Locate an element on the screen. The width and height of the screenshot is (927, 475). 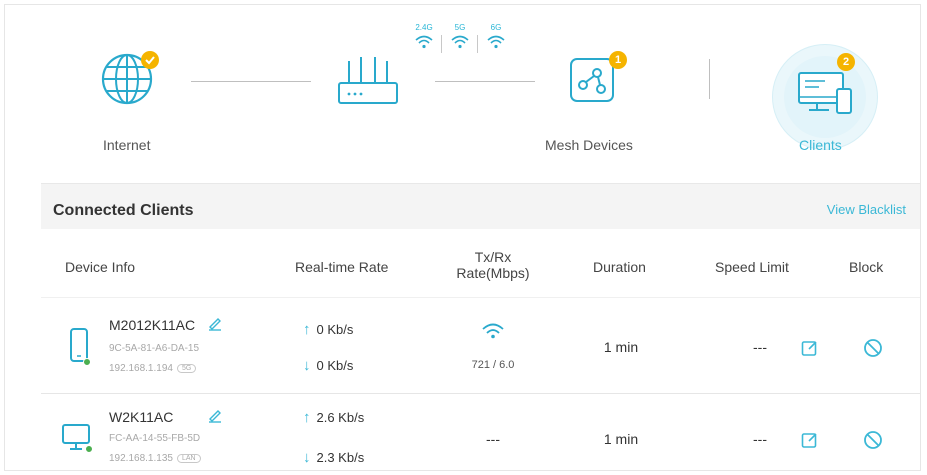
download-value: 2.3 Kb/s is located at coordinates (340, 457).